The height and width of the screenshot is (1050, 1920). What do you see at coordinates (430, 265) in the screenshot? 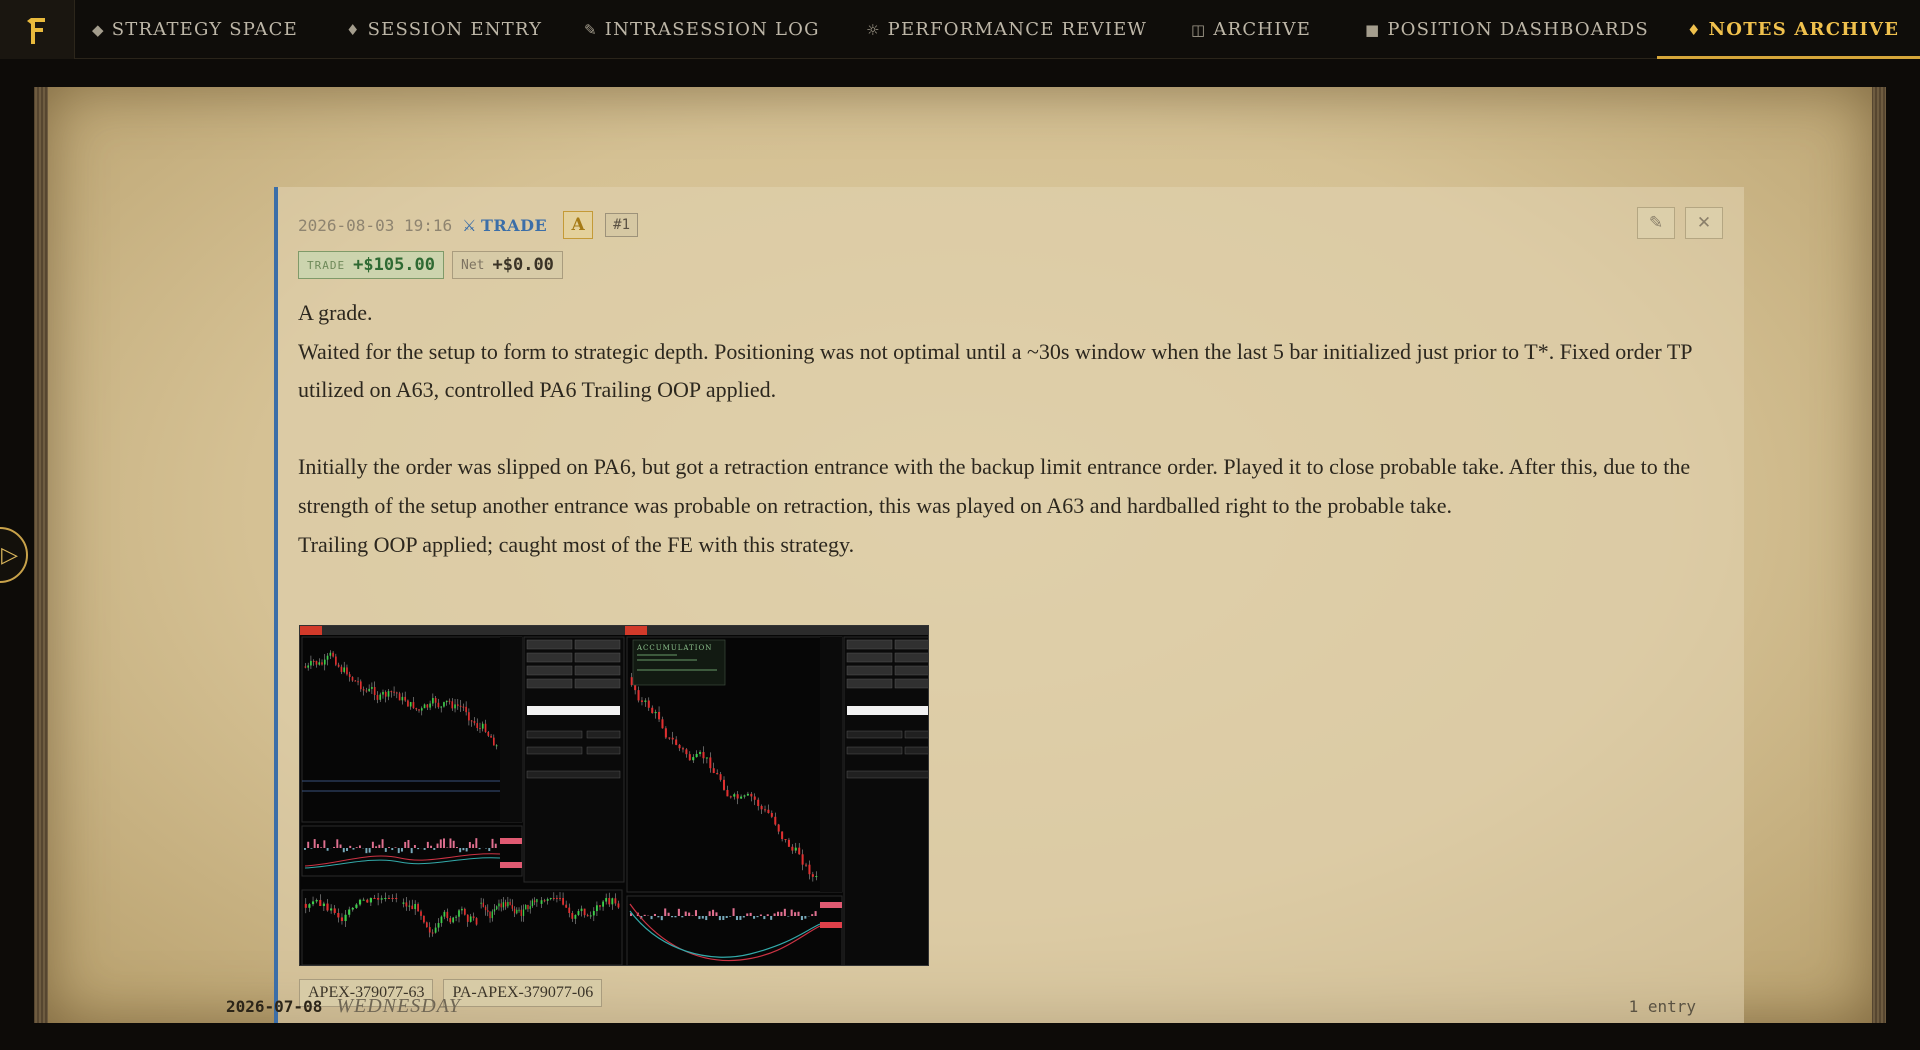
I see `pnl-badges: TRADE +$105.00 Net +$0.00` at bounding box center [430, 265].